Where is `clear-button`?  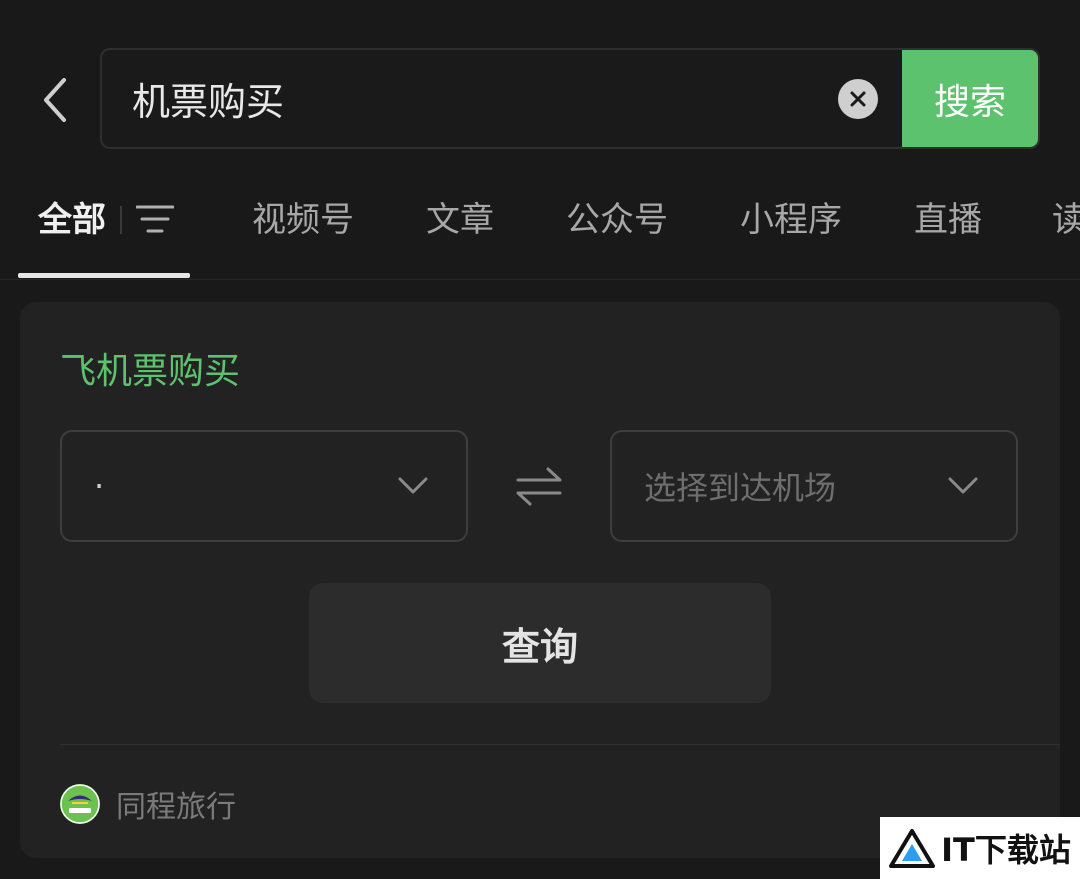 clear-button is located at coordinates (858, 98).